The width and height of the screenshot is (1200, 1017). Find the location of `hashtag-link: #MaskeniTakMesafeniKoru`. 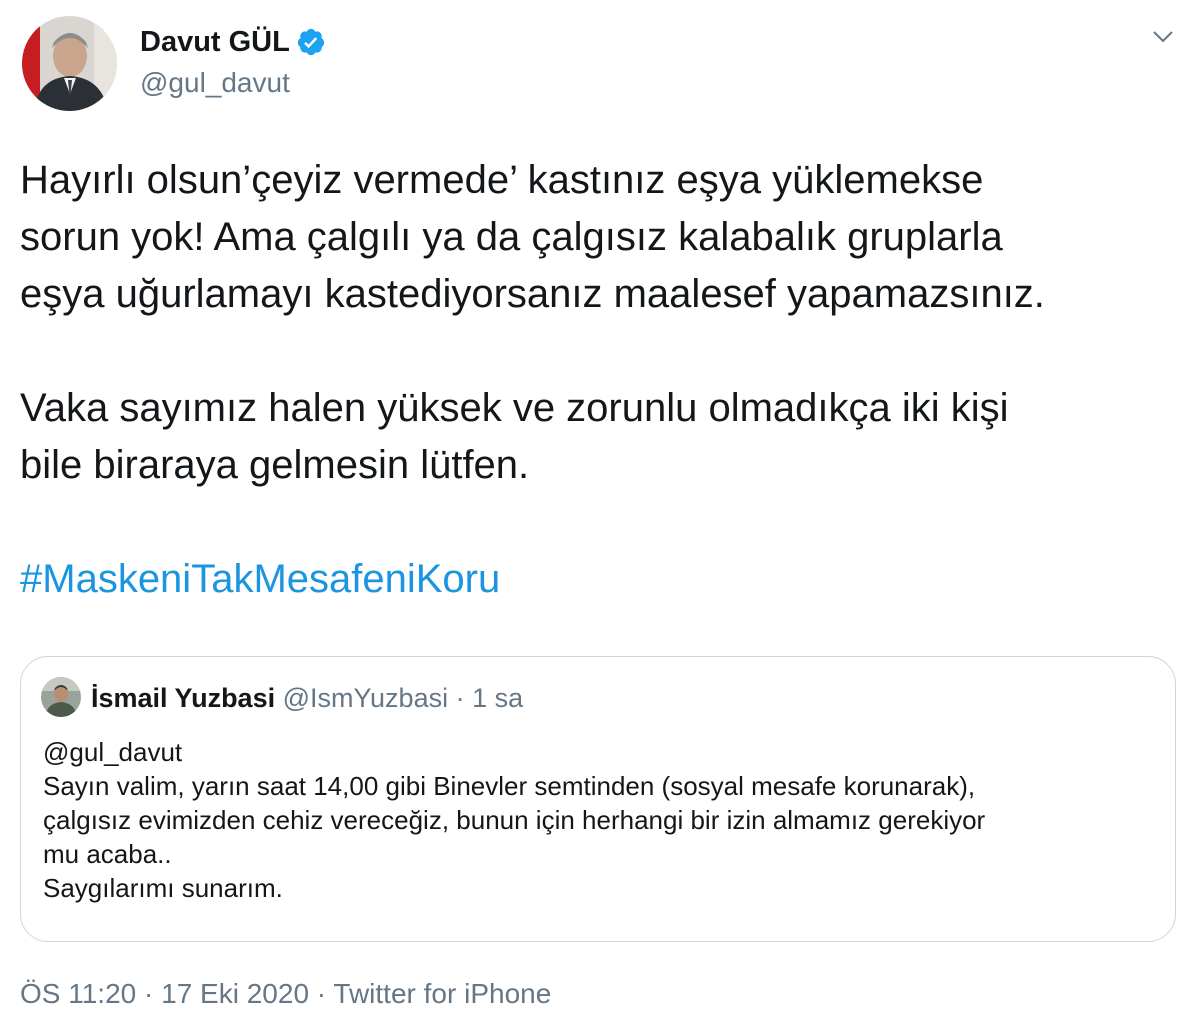

hashtag-link: #MaskeniTakMesafeniKoru is located at coordinates (602, 579).